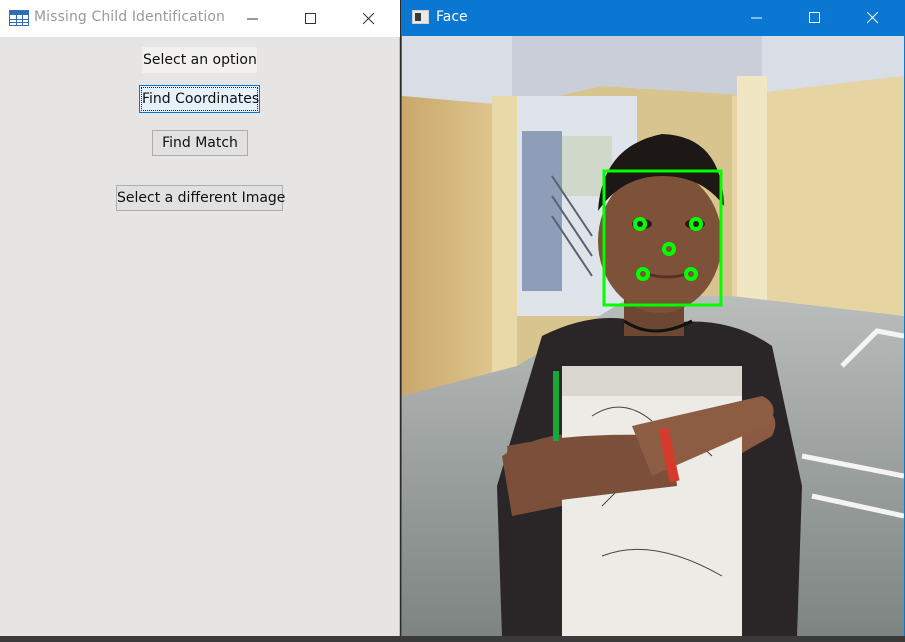 Image resolution: width=905 pixels, height=642 pixels. Describe the element at coordinates (200, 143) in the screenshot. I see `find-match-button: Find Match` at that location.